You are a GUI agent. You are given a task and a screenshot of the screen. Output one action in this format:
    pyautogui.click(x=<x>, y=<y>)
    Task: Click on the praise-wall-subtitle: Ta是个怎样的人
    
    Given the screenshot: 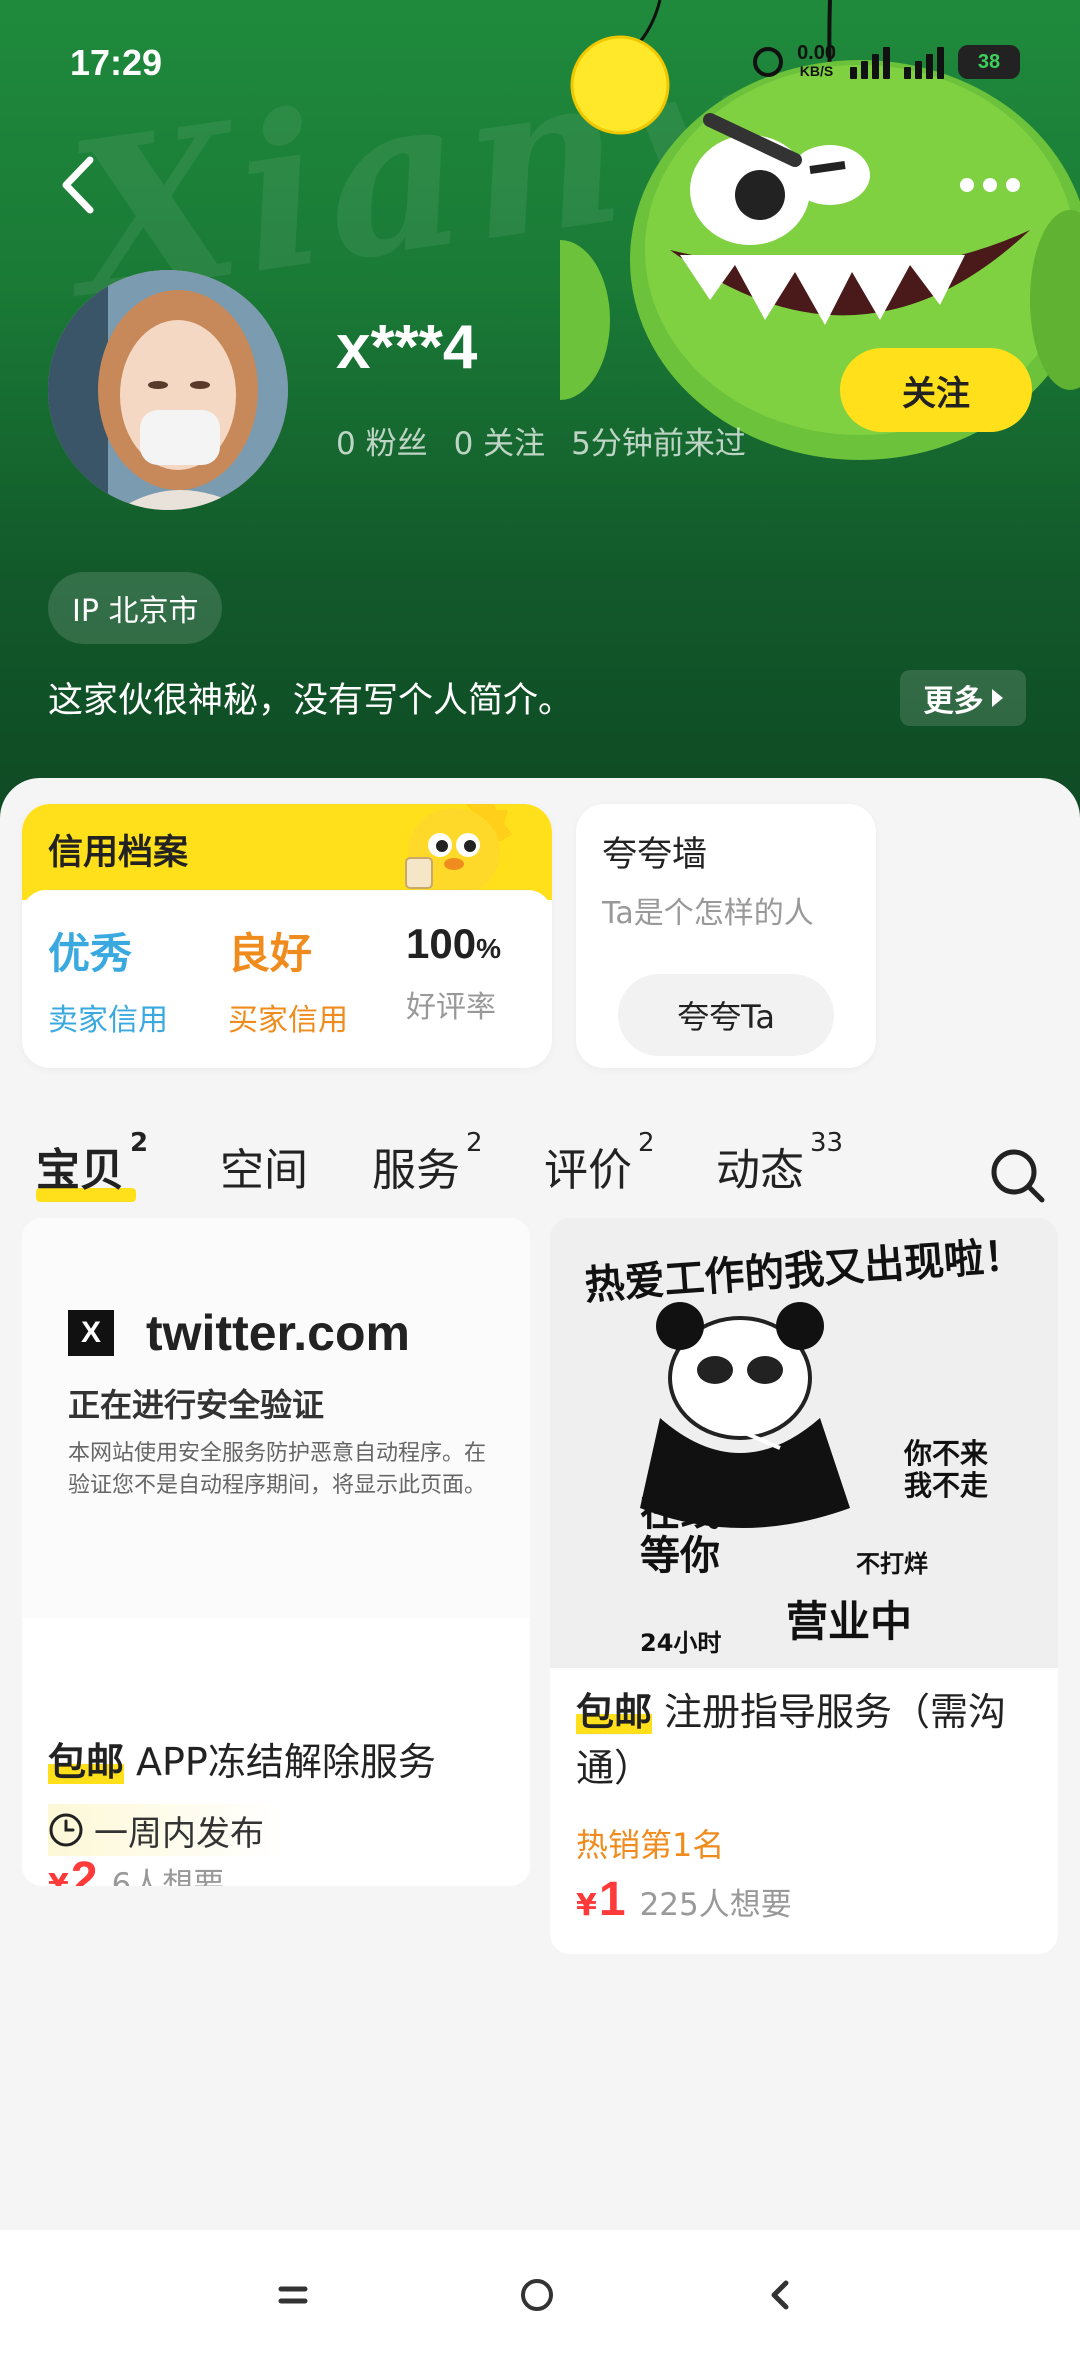 What is the action you would take?
    pyautogui.click(x=708, y=913)
    